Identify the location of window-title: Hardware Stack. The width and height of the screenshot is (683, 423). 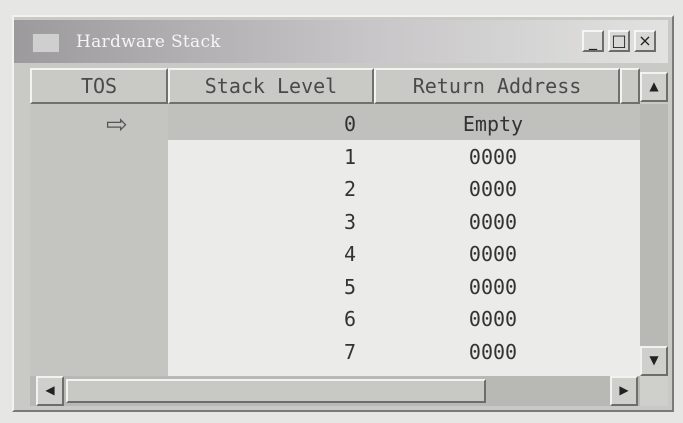
(148, 42).